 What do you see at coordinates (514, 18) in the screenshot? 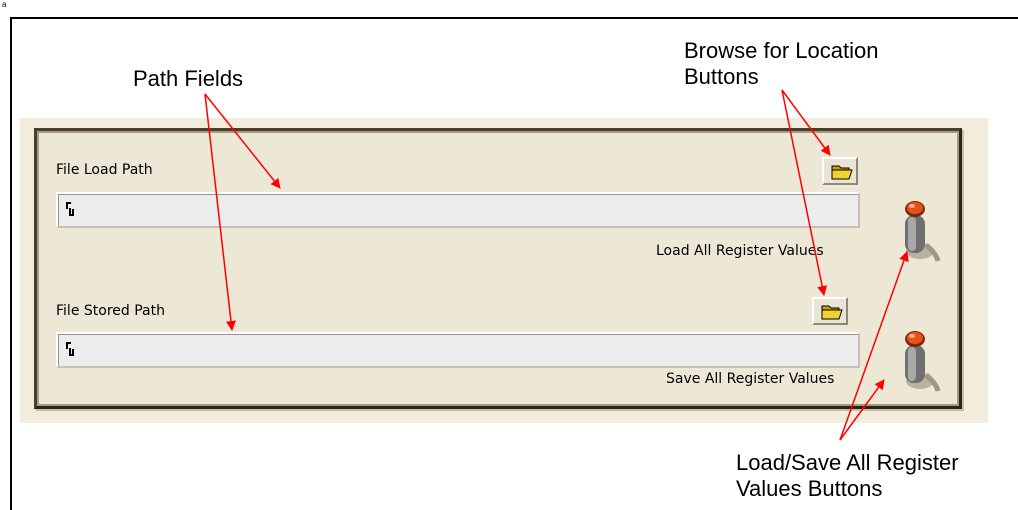
I see `frame-top-line` at bounding box center [514, 18].